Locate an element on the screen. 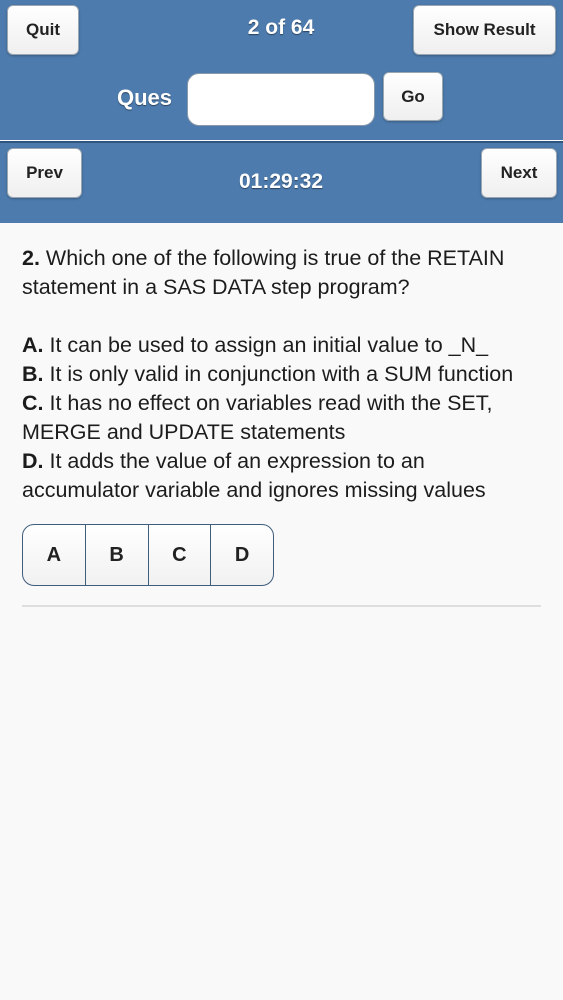  question-number: 2. is located at coordinates (31, 258).